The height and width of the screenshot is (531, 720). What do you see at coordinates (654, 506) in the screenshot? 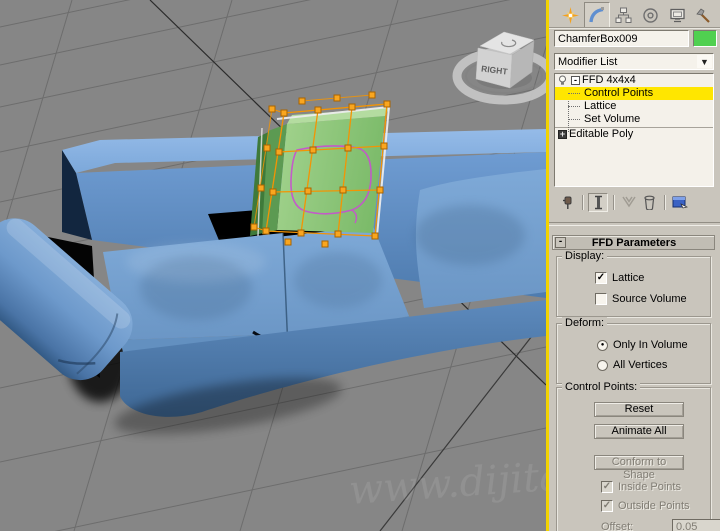
I see `outside-points-label: Outside Points` at bounding box center [654, 506].